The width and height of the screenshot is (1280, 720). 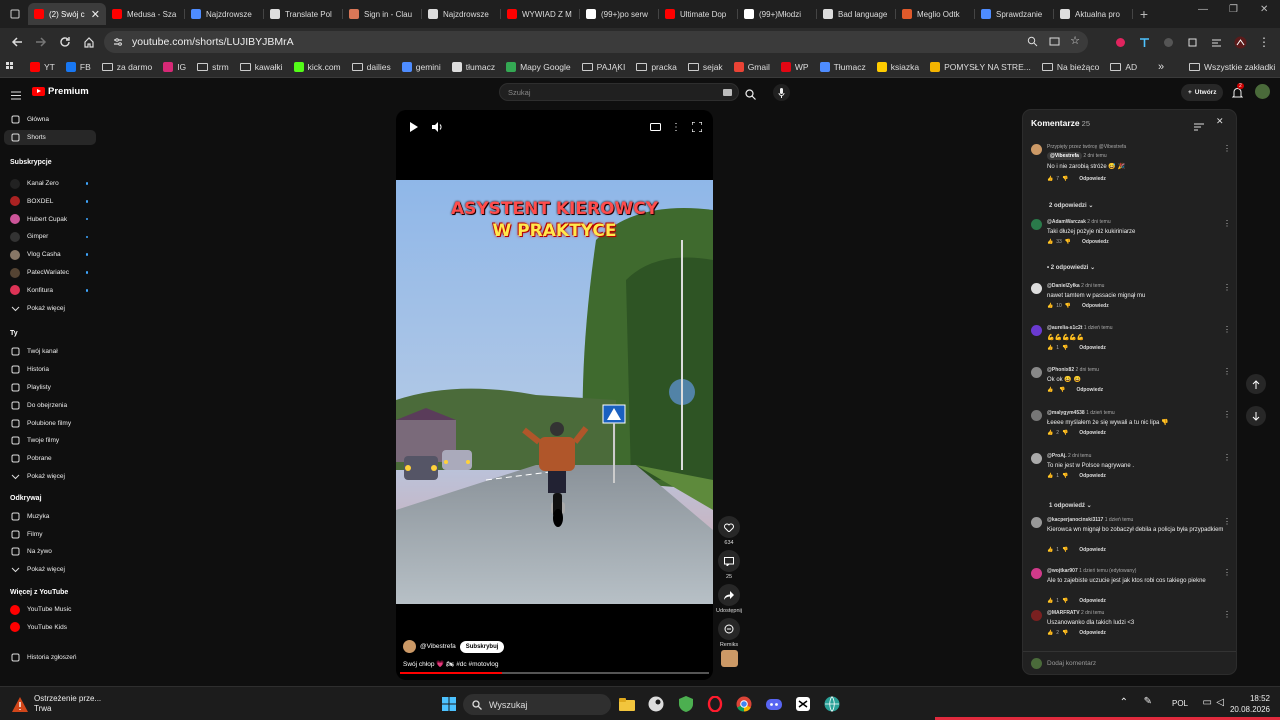 I want to click on bookmark-item: za darmo, so click(x=126, y=67).